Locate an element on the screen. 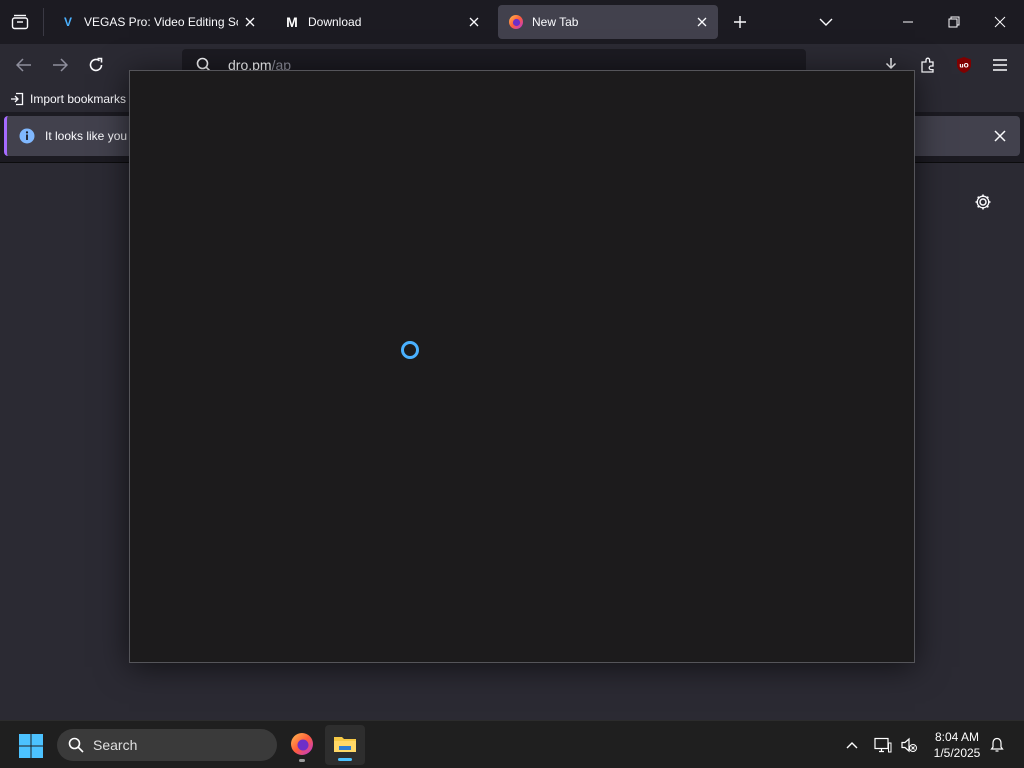  show-hidden-icons-button is located at coordinates (852, 745).